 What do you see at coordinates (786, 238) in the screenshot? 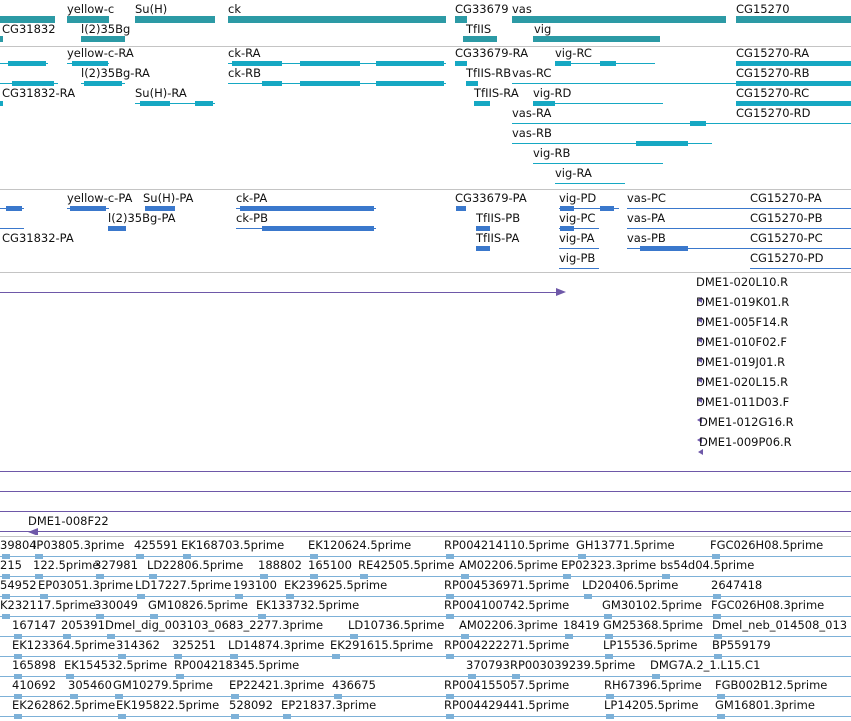
I see `protein-label: CG15270-PC` at bounding box center [786, 238].